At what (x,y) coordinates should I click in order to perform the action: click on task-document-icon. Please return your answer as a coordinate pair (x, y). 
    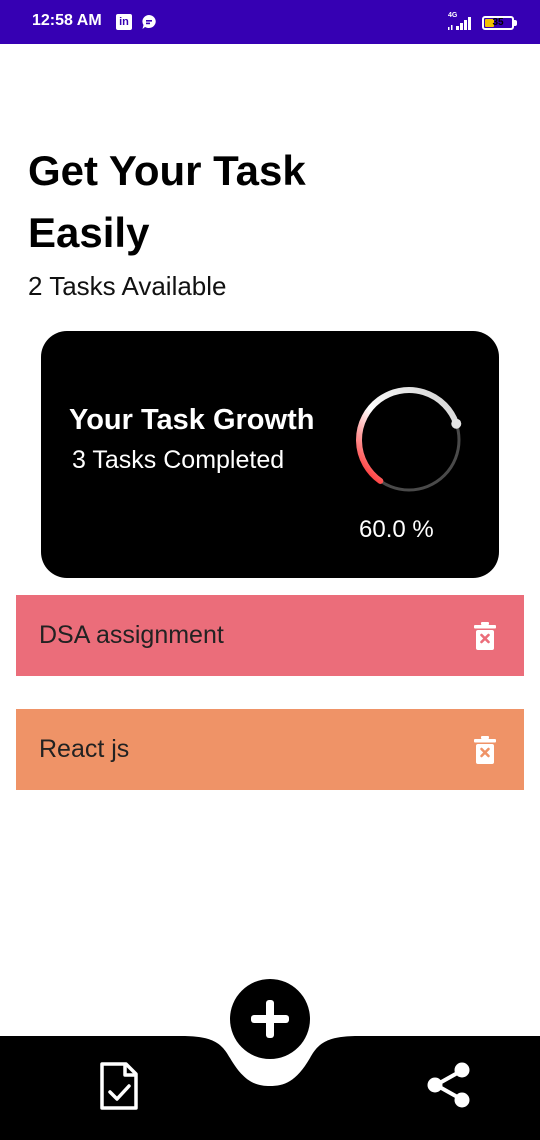
    Looking at the image, I should click on (119, 1086).